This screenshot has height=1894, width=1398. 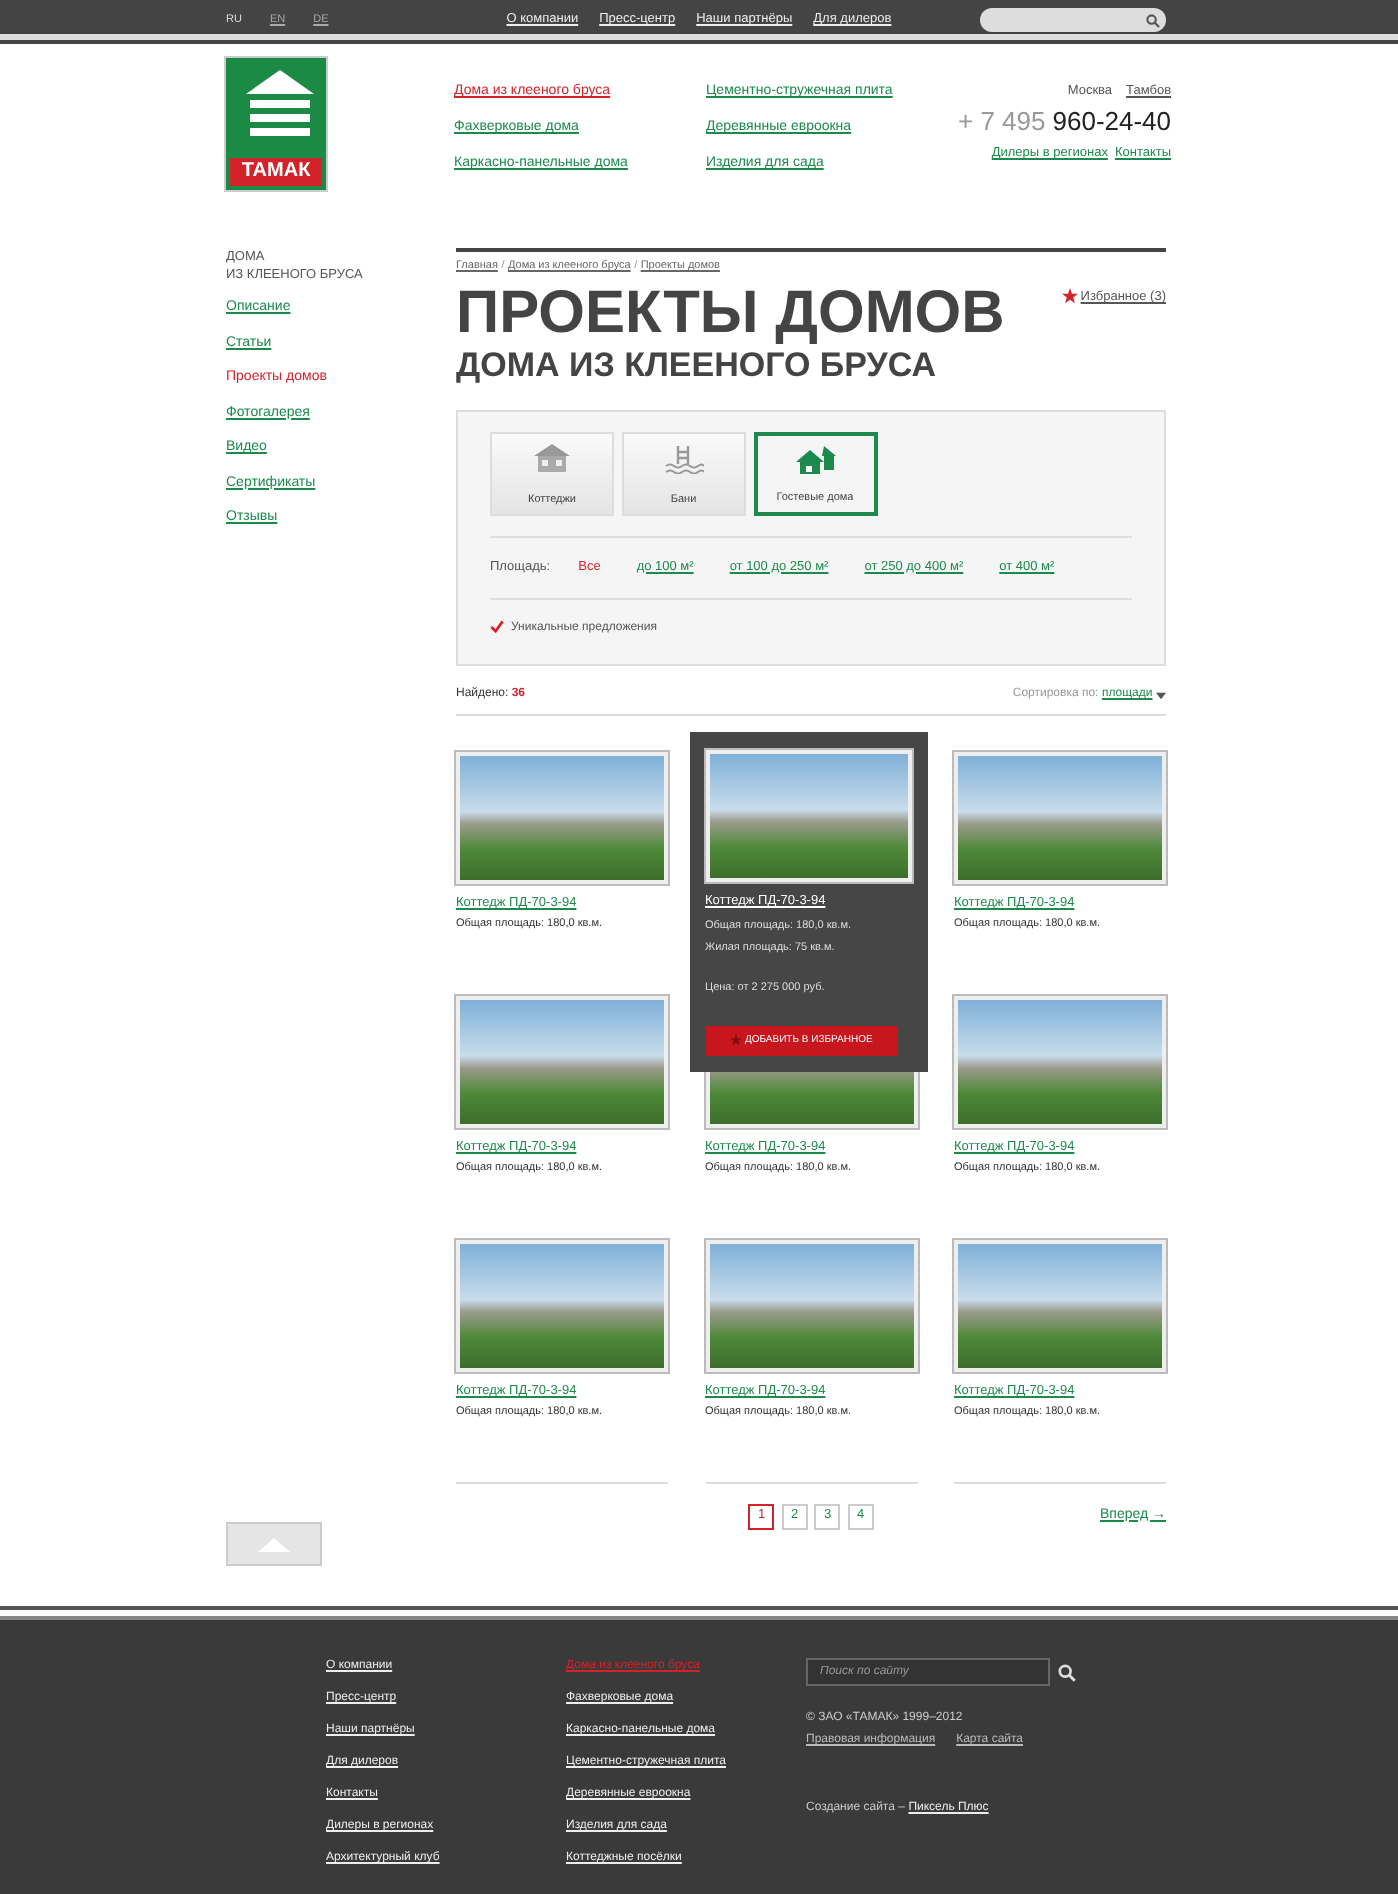 What do you see at coordinates (697, 365) in the screenshot?
I see `page-subtitle: ДОМА ИЗ КЛЕЕНОГО БРУСА` at bounding box center [697, 365].